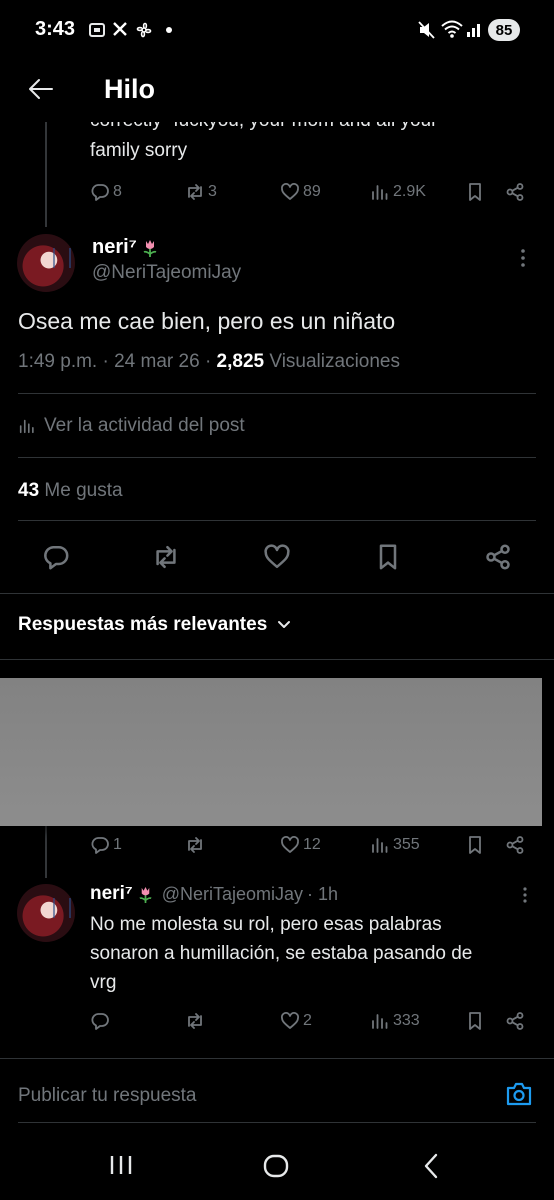  What do you see at coordinates (166, 260) in the screenshot?
I see `main-tweet-author: neri⁷ @NeriTajeomiJay` at bounding box center [166, 260].